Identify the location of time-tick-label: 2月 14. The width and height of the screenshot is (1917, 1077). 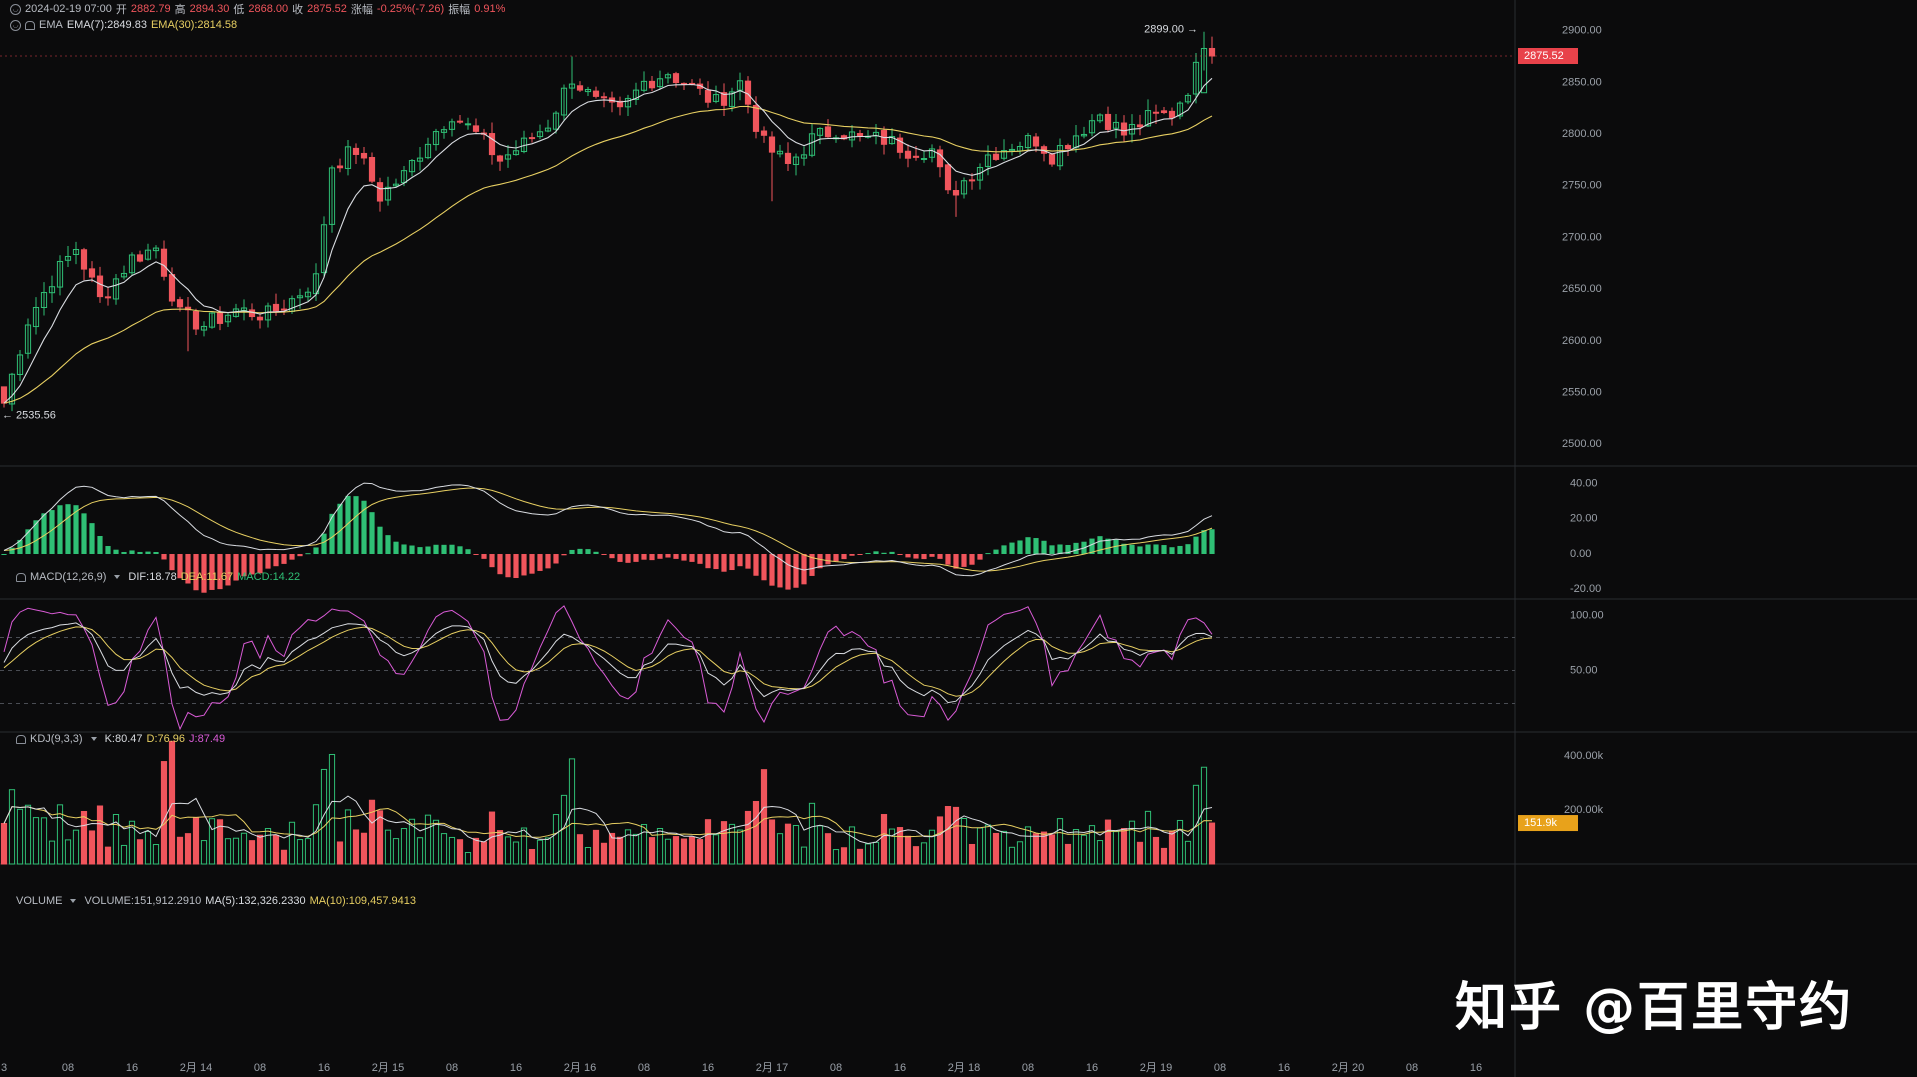
(196, 1068).